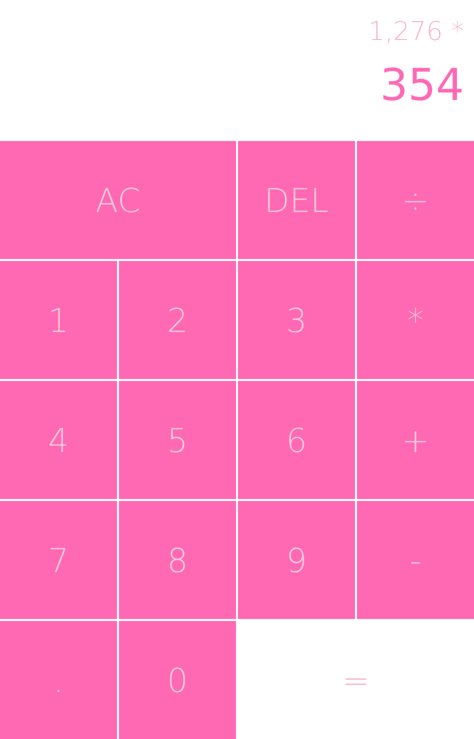 This screenshot has height=739, width=474. Describe the element at coordinates (416, 32) in the screenshot. I see `previous-operand: 1,276 *` at that location.